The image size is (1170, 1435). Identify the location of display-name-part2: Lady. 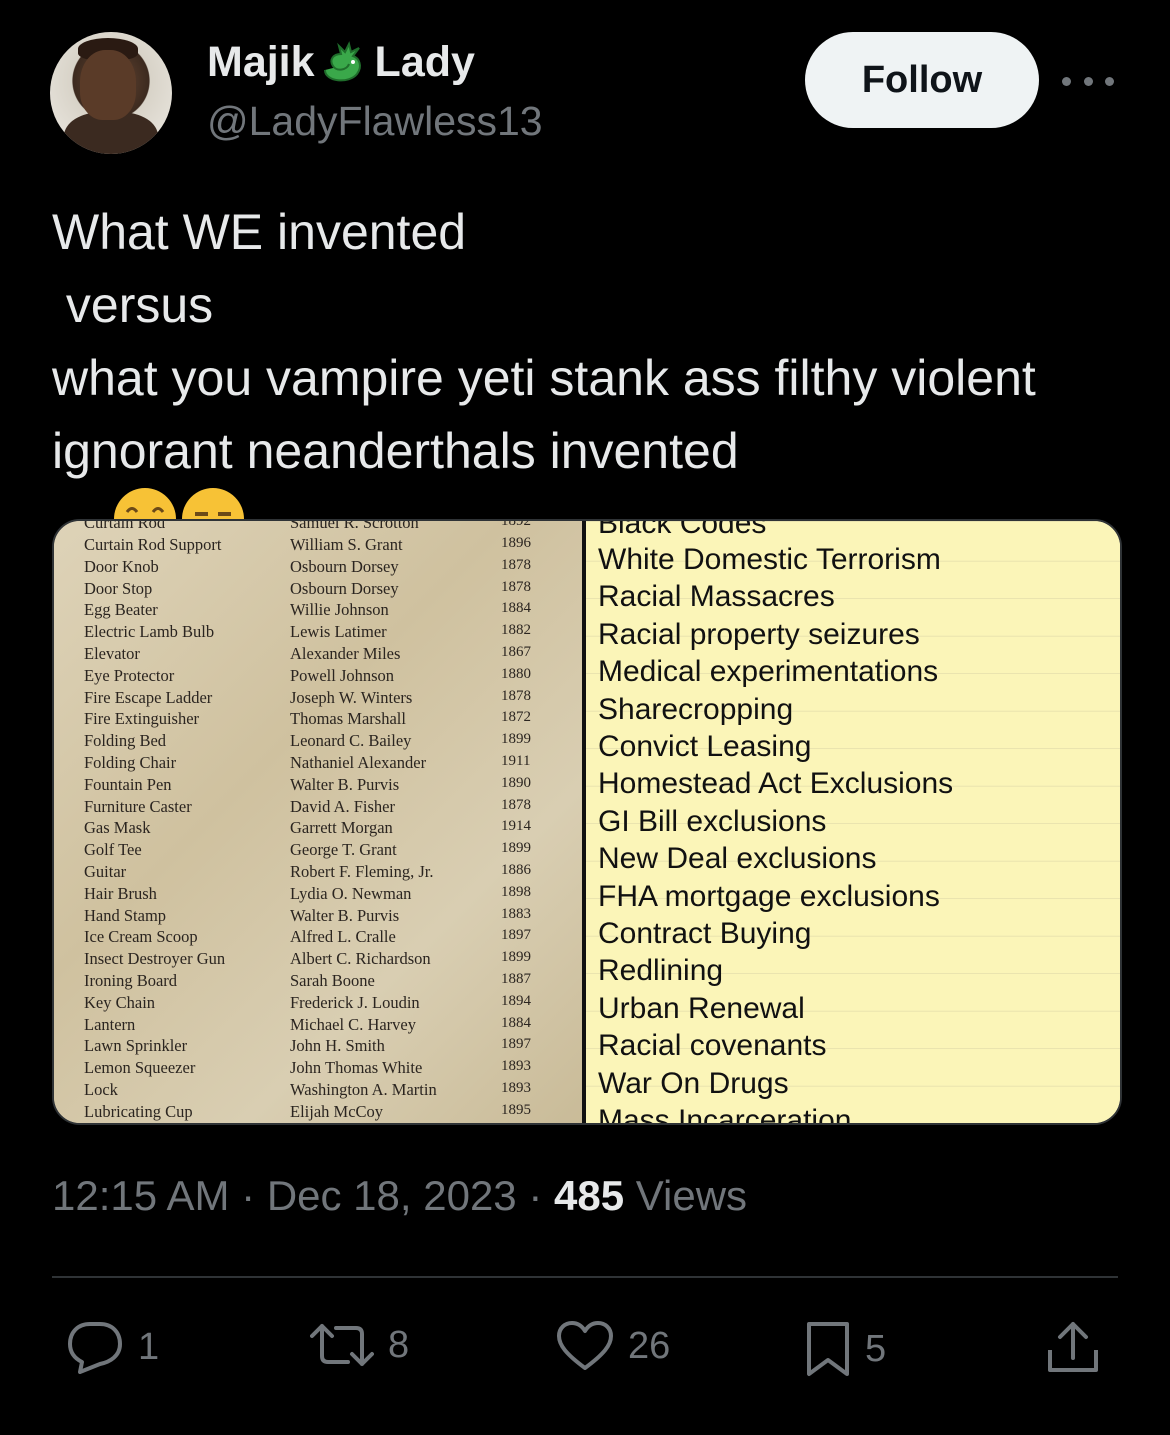
(424, 62).